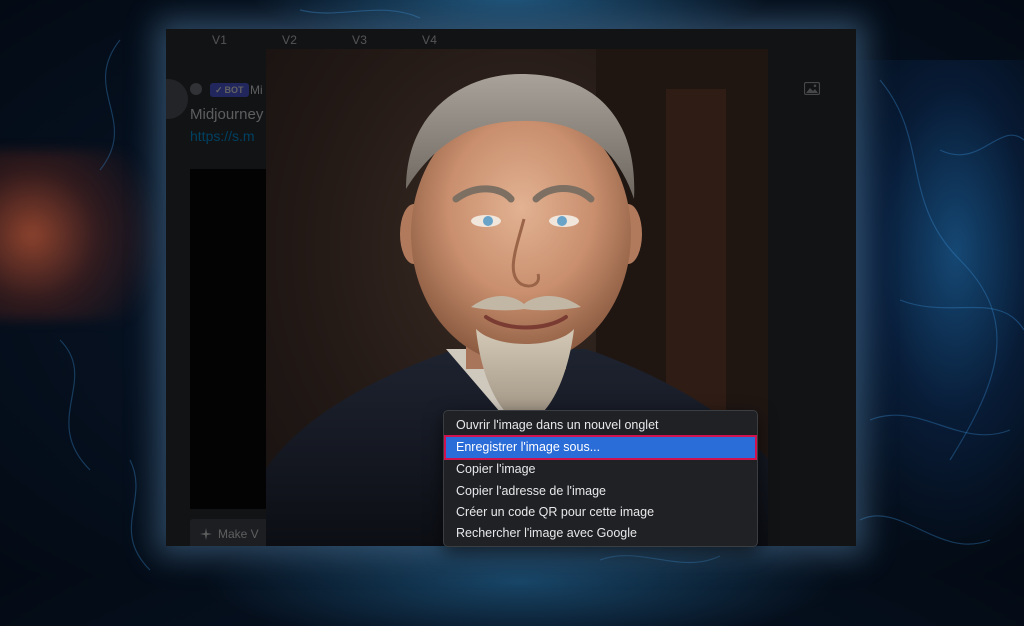  I want to click on message-title: Midjourney, so click(227, 114).